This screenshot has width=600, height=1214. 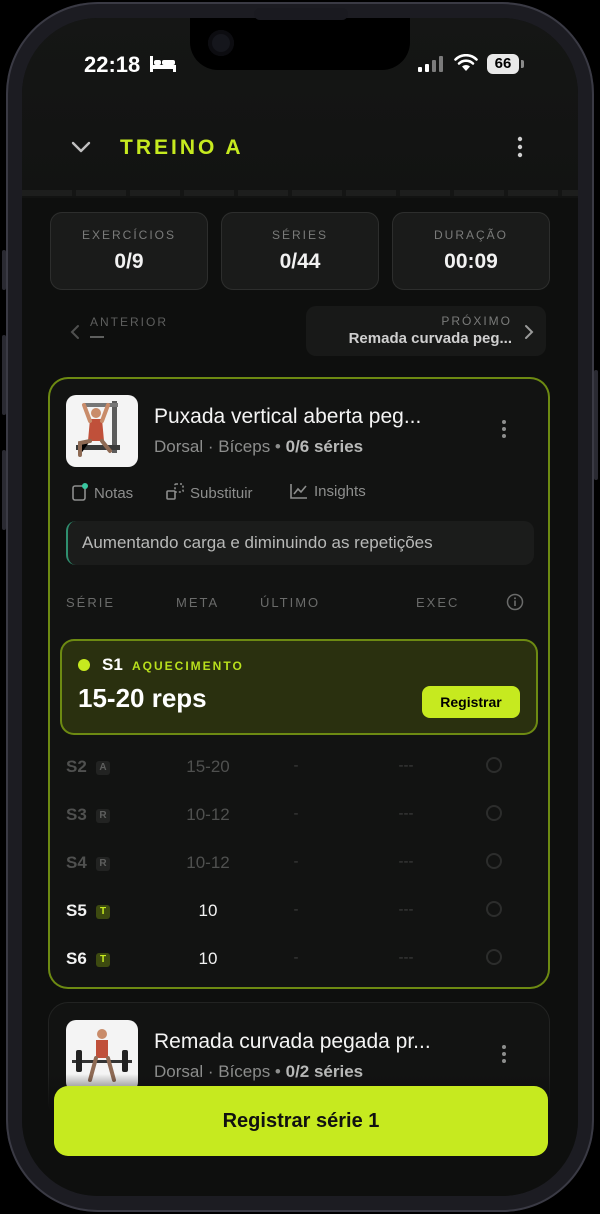 I want to click on header-divider, so click(x=300, y=193).